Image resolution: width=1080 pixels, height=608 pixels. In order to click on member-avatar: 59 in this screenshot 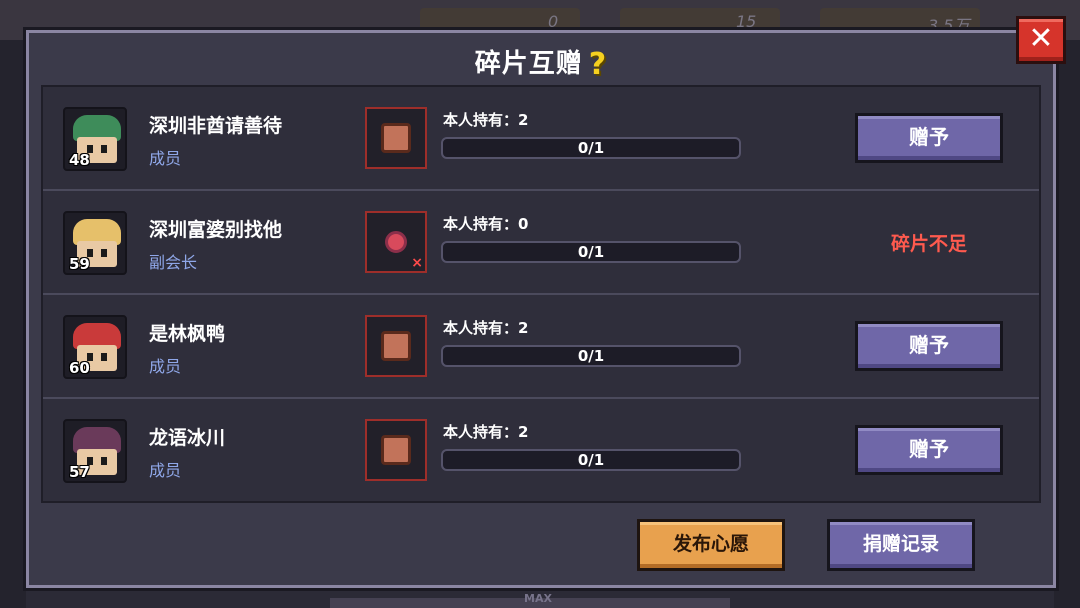, I will do `click(95, 243)`.